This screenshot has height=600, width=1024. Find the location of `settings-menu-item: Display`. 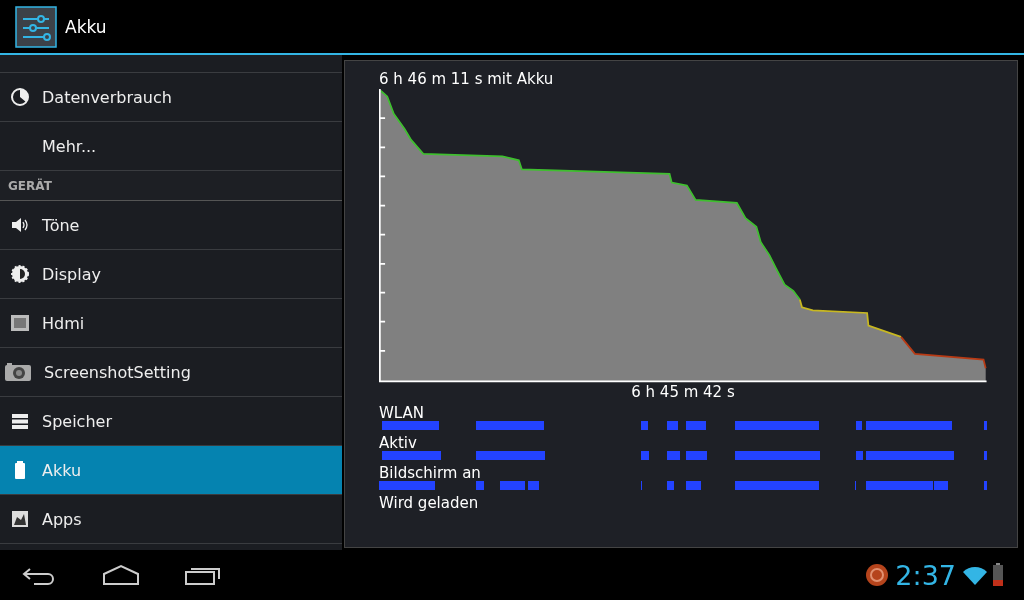

settings-menu-item: Display is located at coordinates (171, 274).